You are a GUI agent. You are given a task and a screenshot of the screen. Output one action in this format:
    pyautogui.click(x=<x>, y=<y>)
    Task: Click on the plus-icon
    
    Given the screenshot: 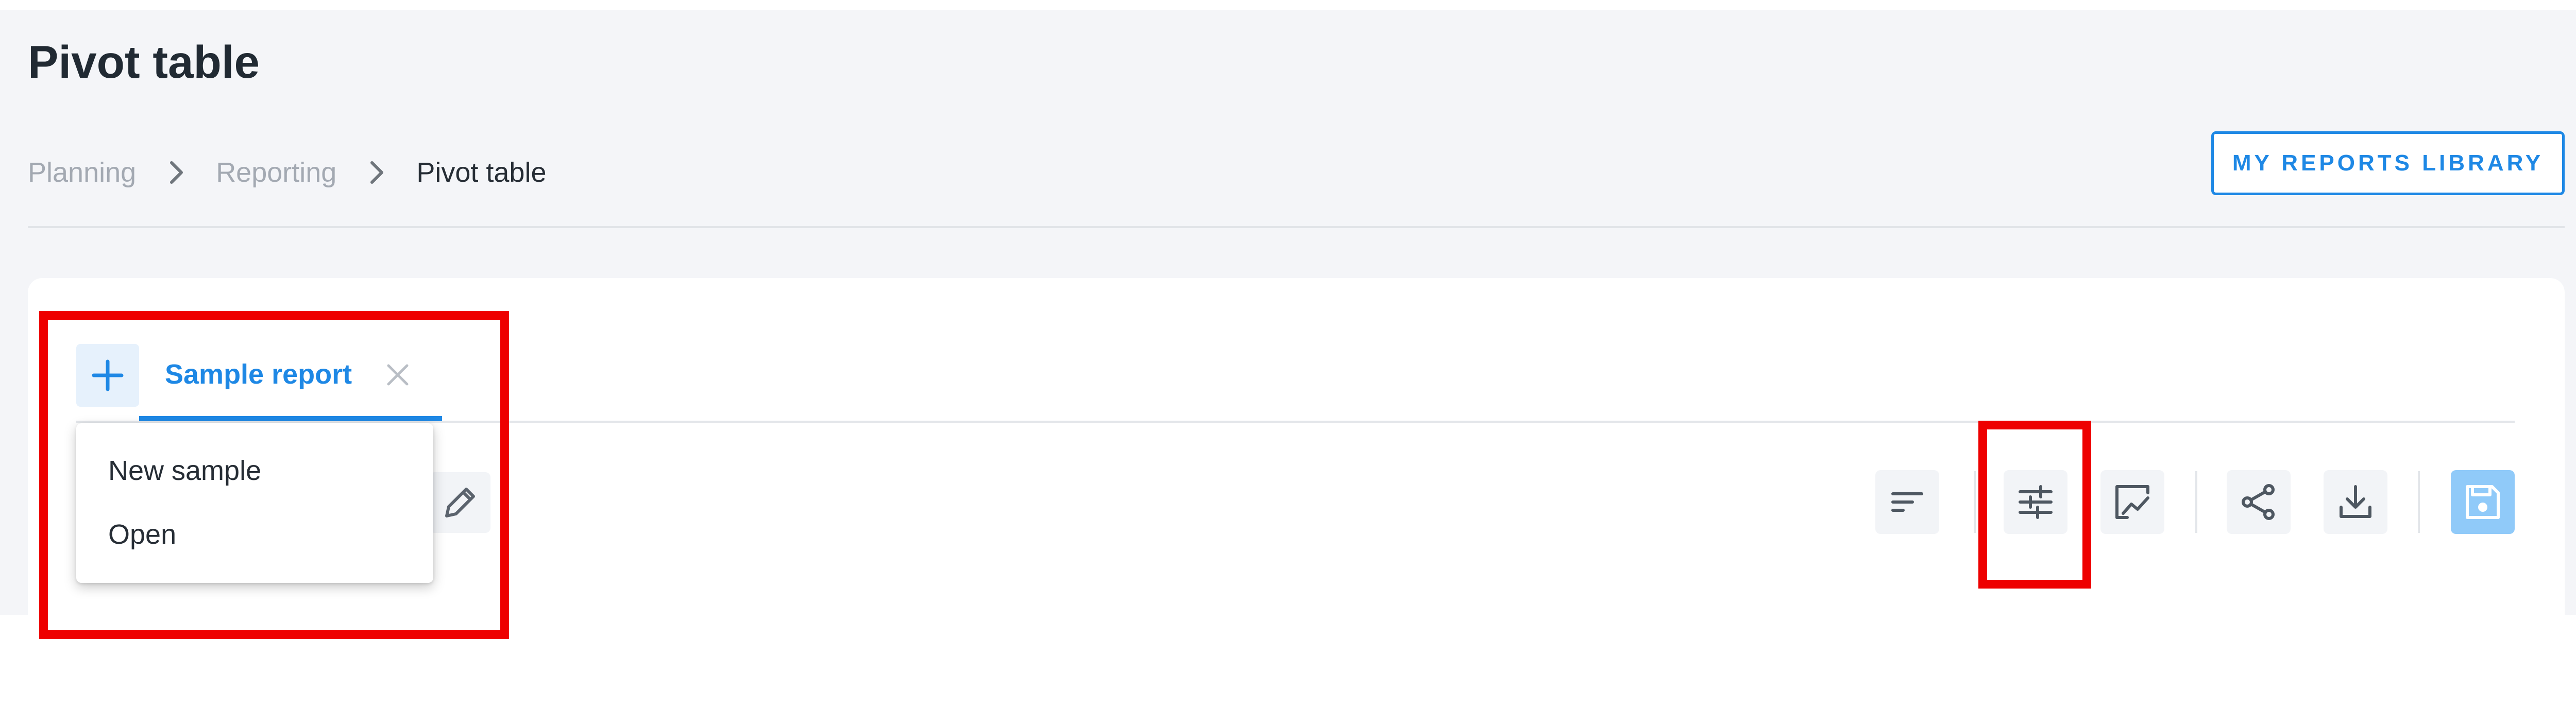 What is the action you would take?
    pyautogui.click(x=108, y=375)
    